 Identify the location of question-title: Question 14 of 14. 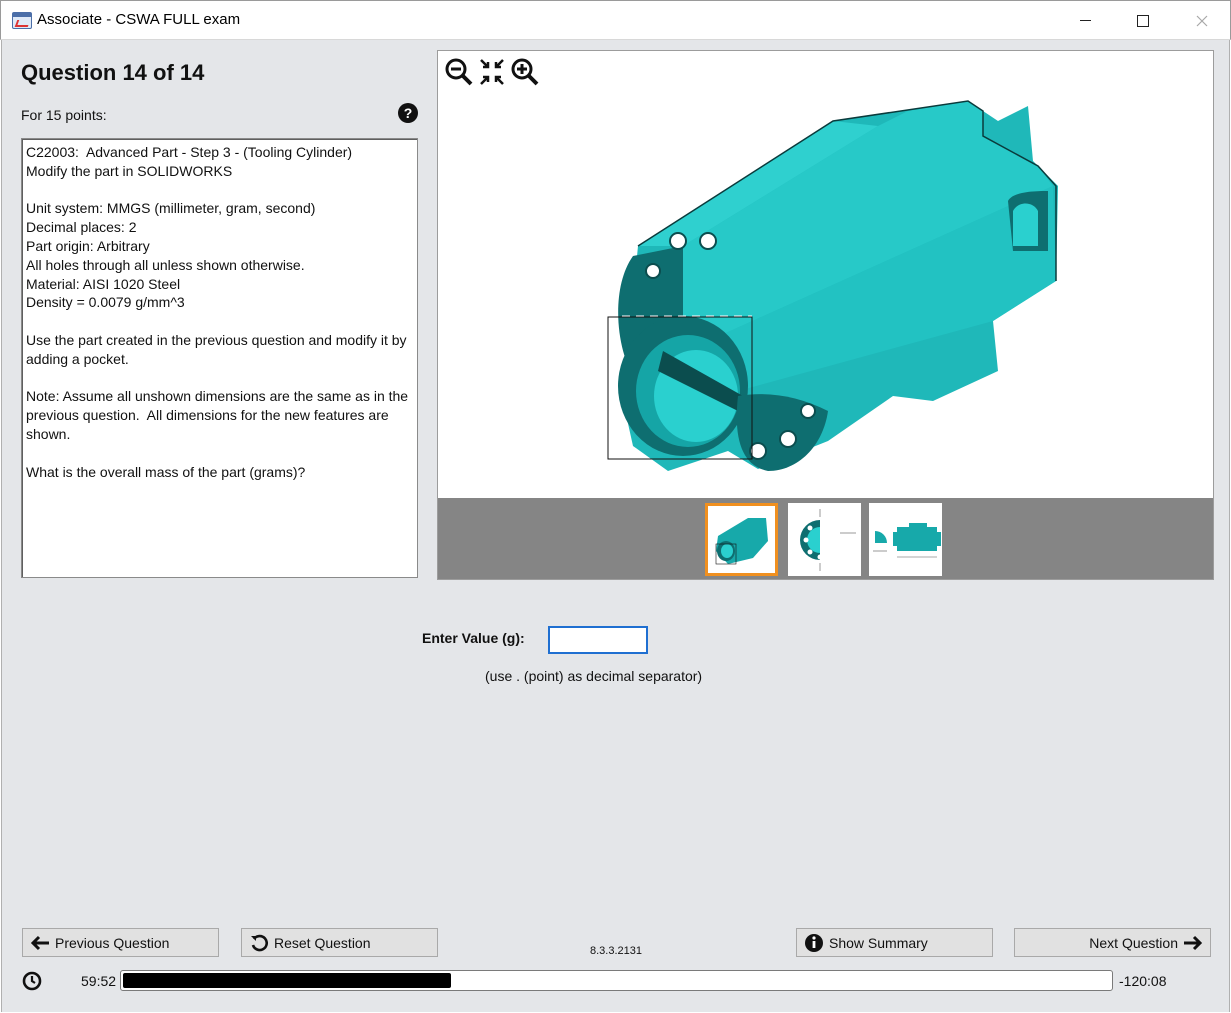
(113, 72).